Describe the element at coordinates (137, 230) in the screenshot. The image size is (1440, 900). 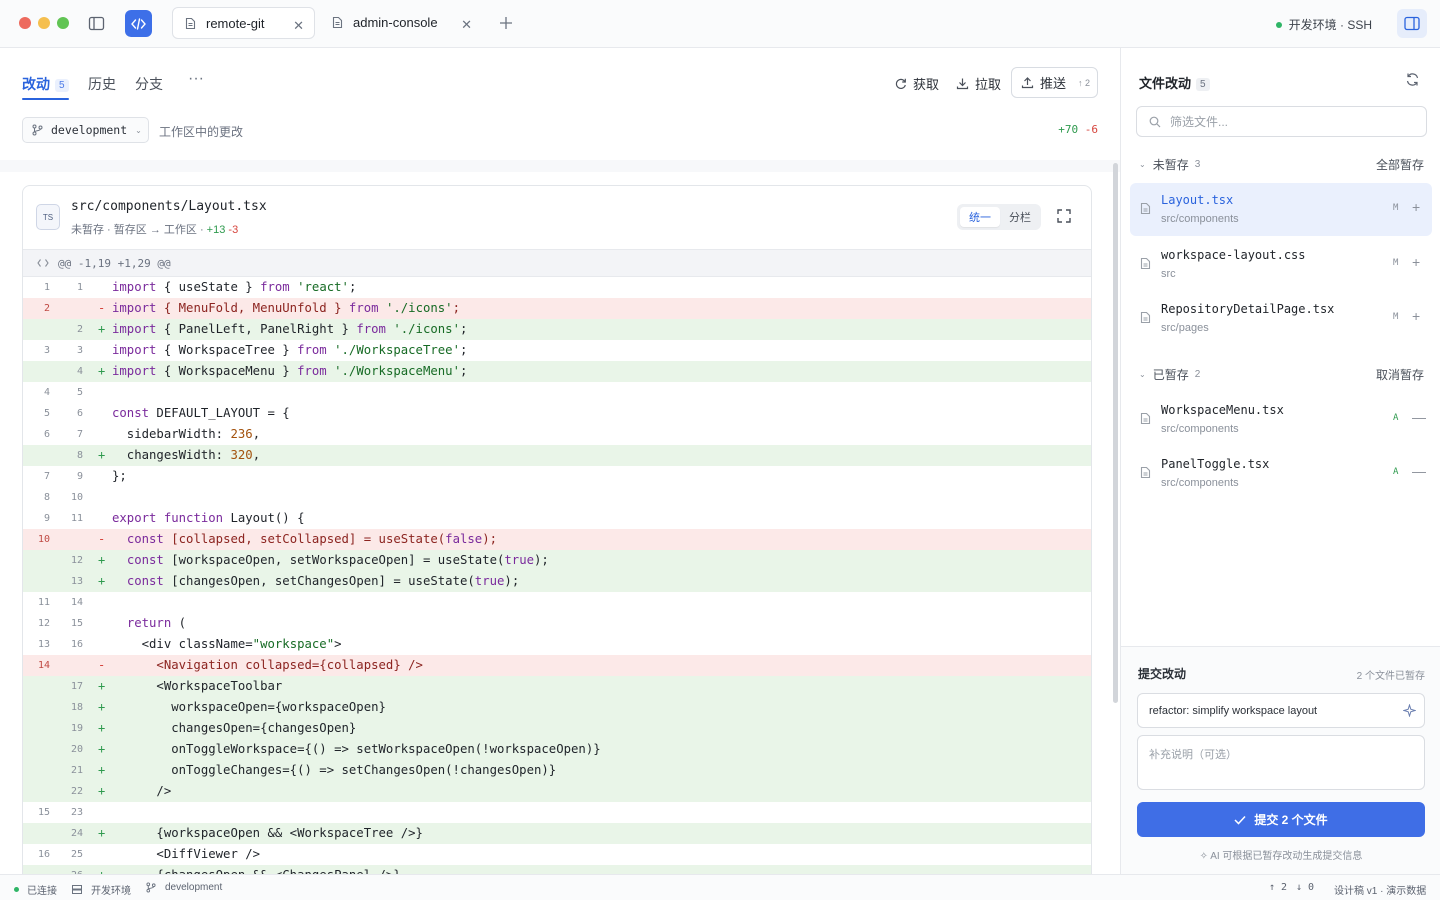
I see `file-stage-info: 未暂存 · 暂存区 → 工作区 ·` at that location.